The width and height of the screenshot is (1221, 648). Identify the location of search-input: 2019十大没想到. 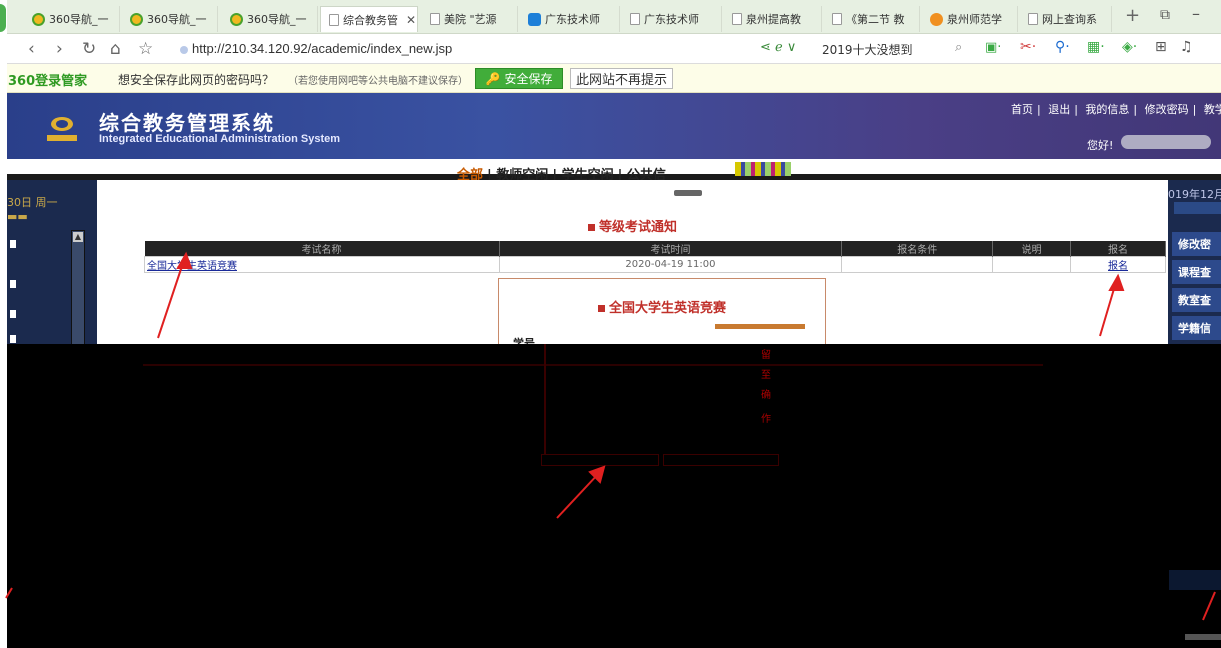
(867, 49).